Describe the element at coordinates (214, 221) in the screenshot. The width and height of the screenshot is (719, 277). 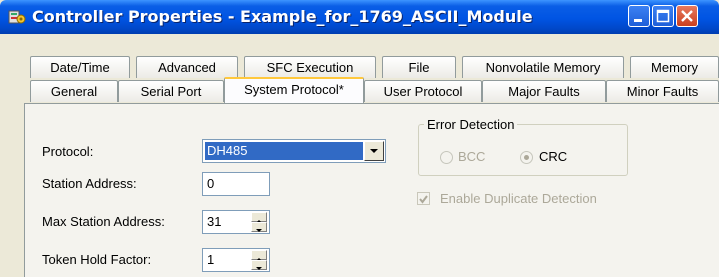
I see `max-station-address-value: 31` at that location.